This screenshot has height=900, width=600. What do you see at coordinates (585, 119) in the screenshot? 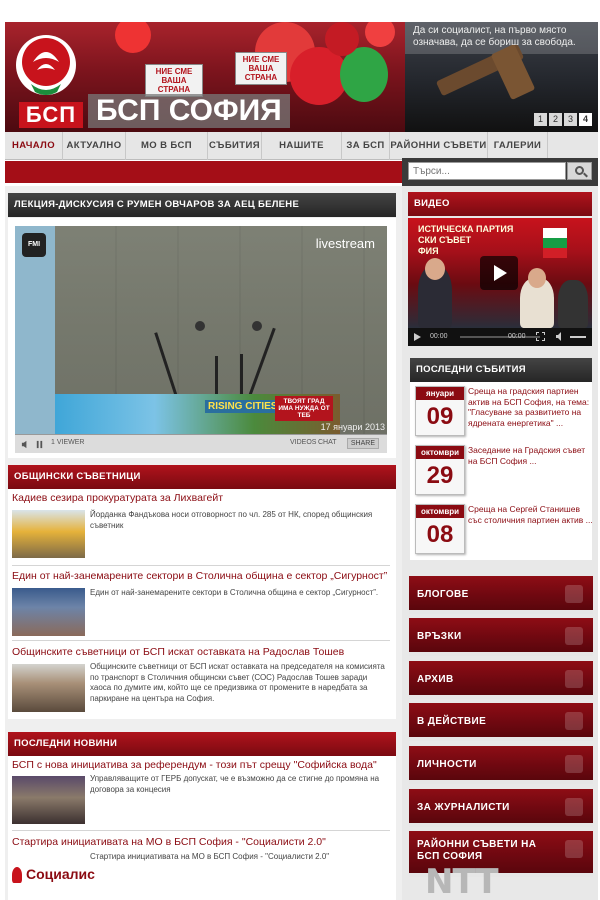
I see `slider-page-button: 4` at bounding box center [585, 119].